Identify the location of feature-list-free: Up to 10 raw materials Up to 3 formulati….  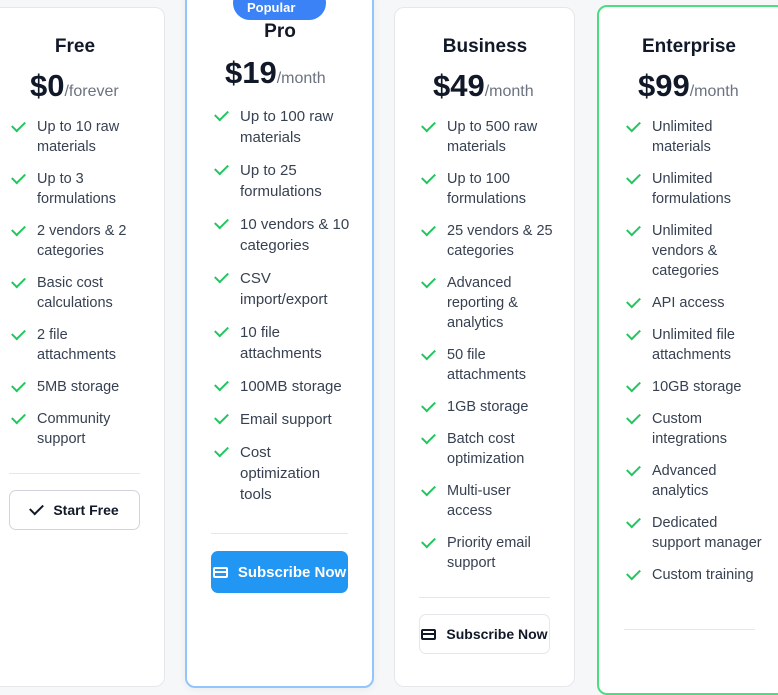
(79, 283).